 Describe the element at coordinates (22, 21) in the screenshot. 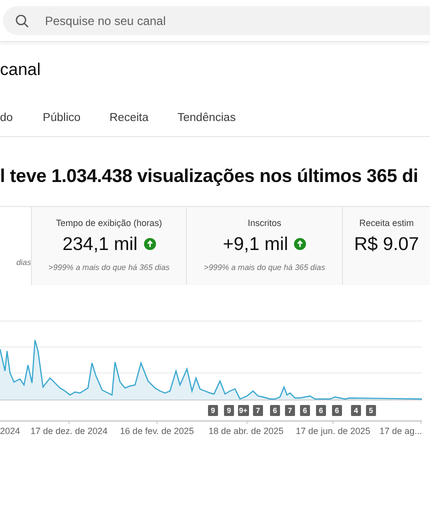

I see `search-icon` at that location.